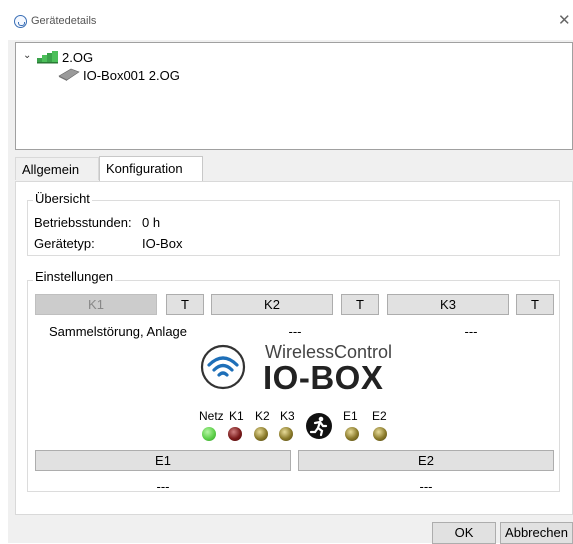 The height and width of the screenshot is (544, 573). I want to click on relay-k3-button: K3, so click(448, 304).